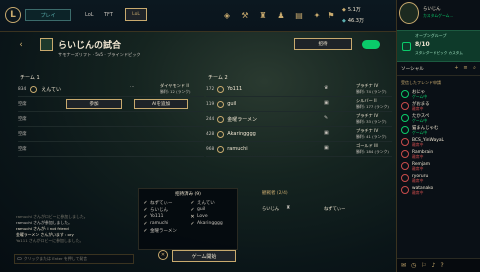  I want to click on sidebar-footer: ✉ ◷ ⚐ ♪ ?, so click(438, 265).